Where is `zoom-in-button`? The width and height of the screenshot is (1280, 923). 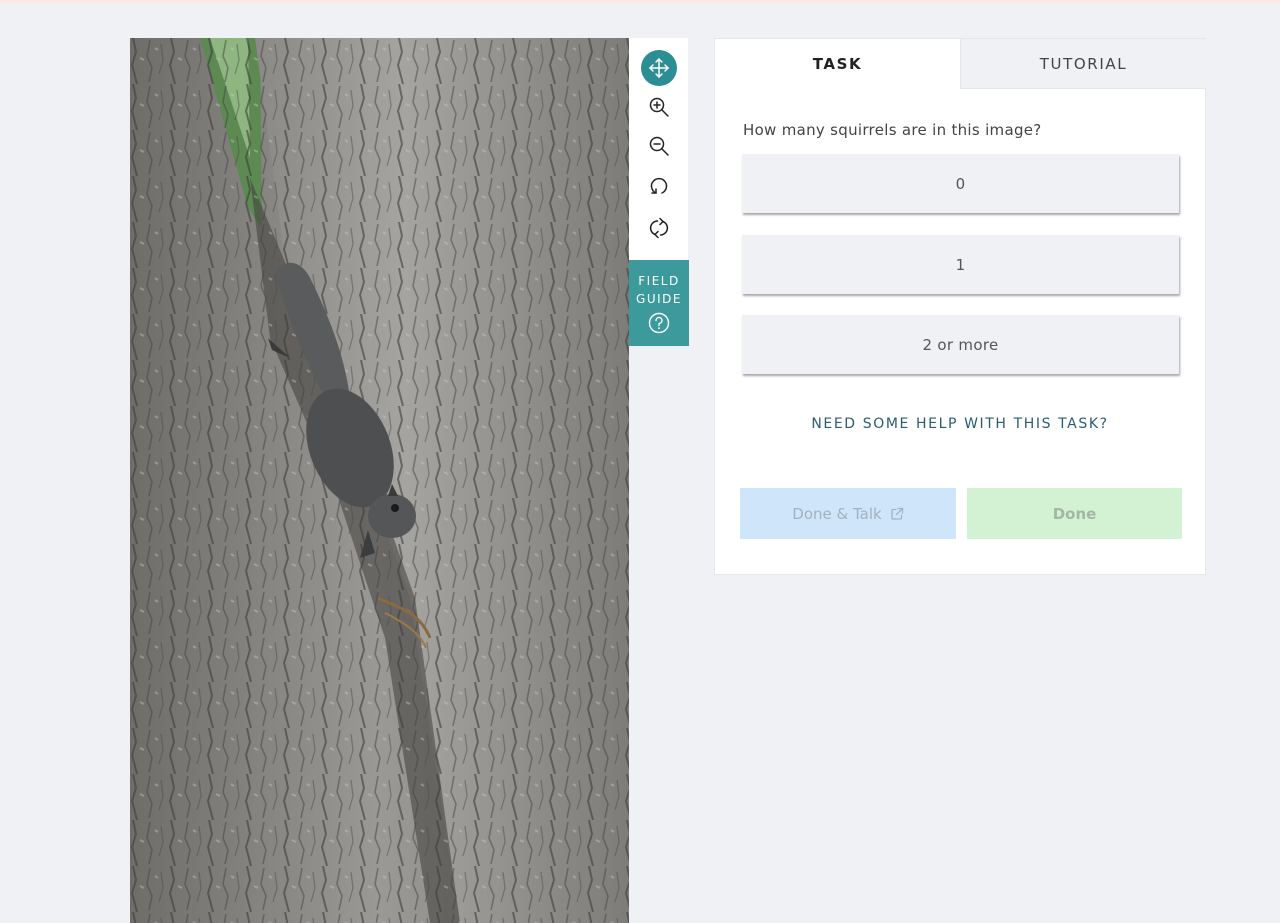
zoom-in-button is located at coordinates (659, 107).